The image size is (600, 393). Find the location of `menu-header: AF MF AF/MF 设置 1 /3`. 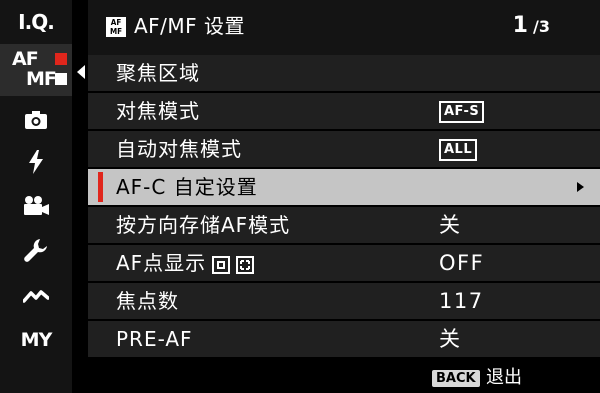

menu-header: AF MF AF/MF 设置 1 /3 is located at coordinates (344, 27).